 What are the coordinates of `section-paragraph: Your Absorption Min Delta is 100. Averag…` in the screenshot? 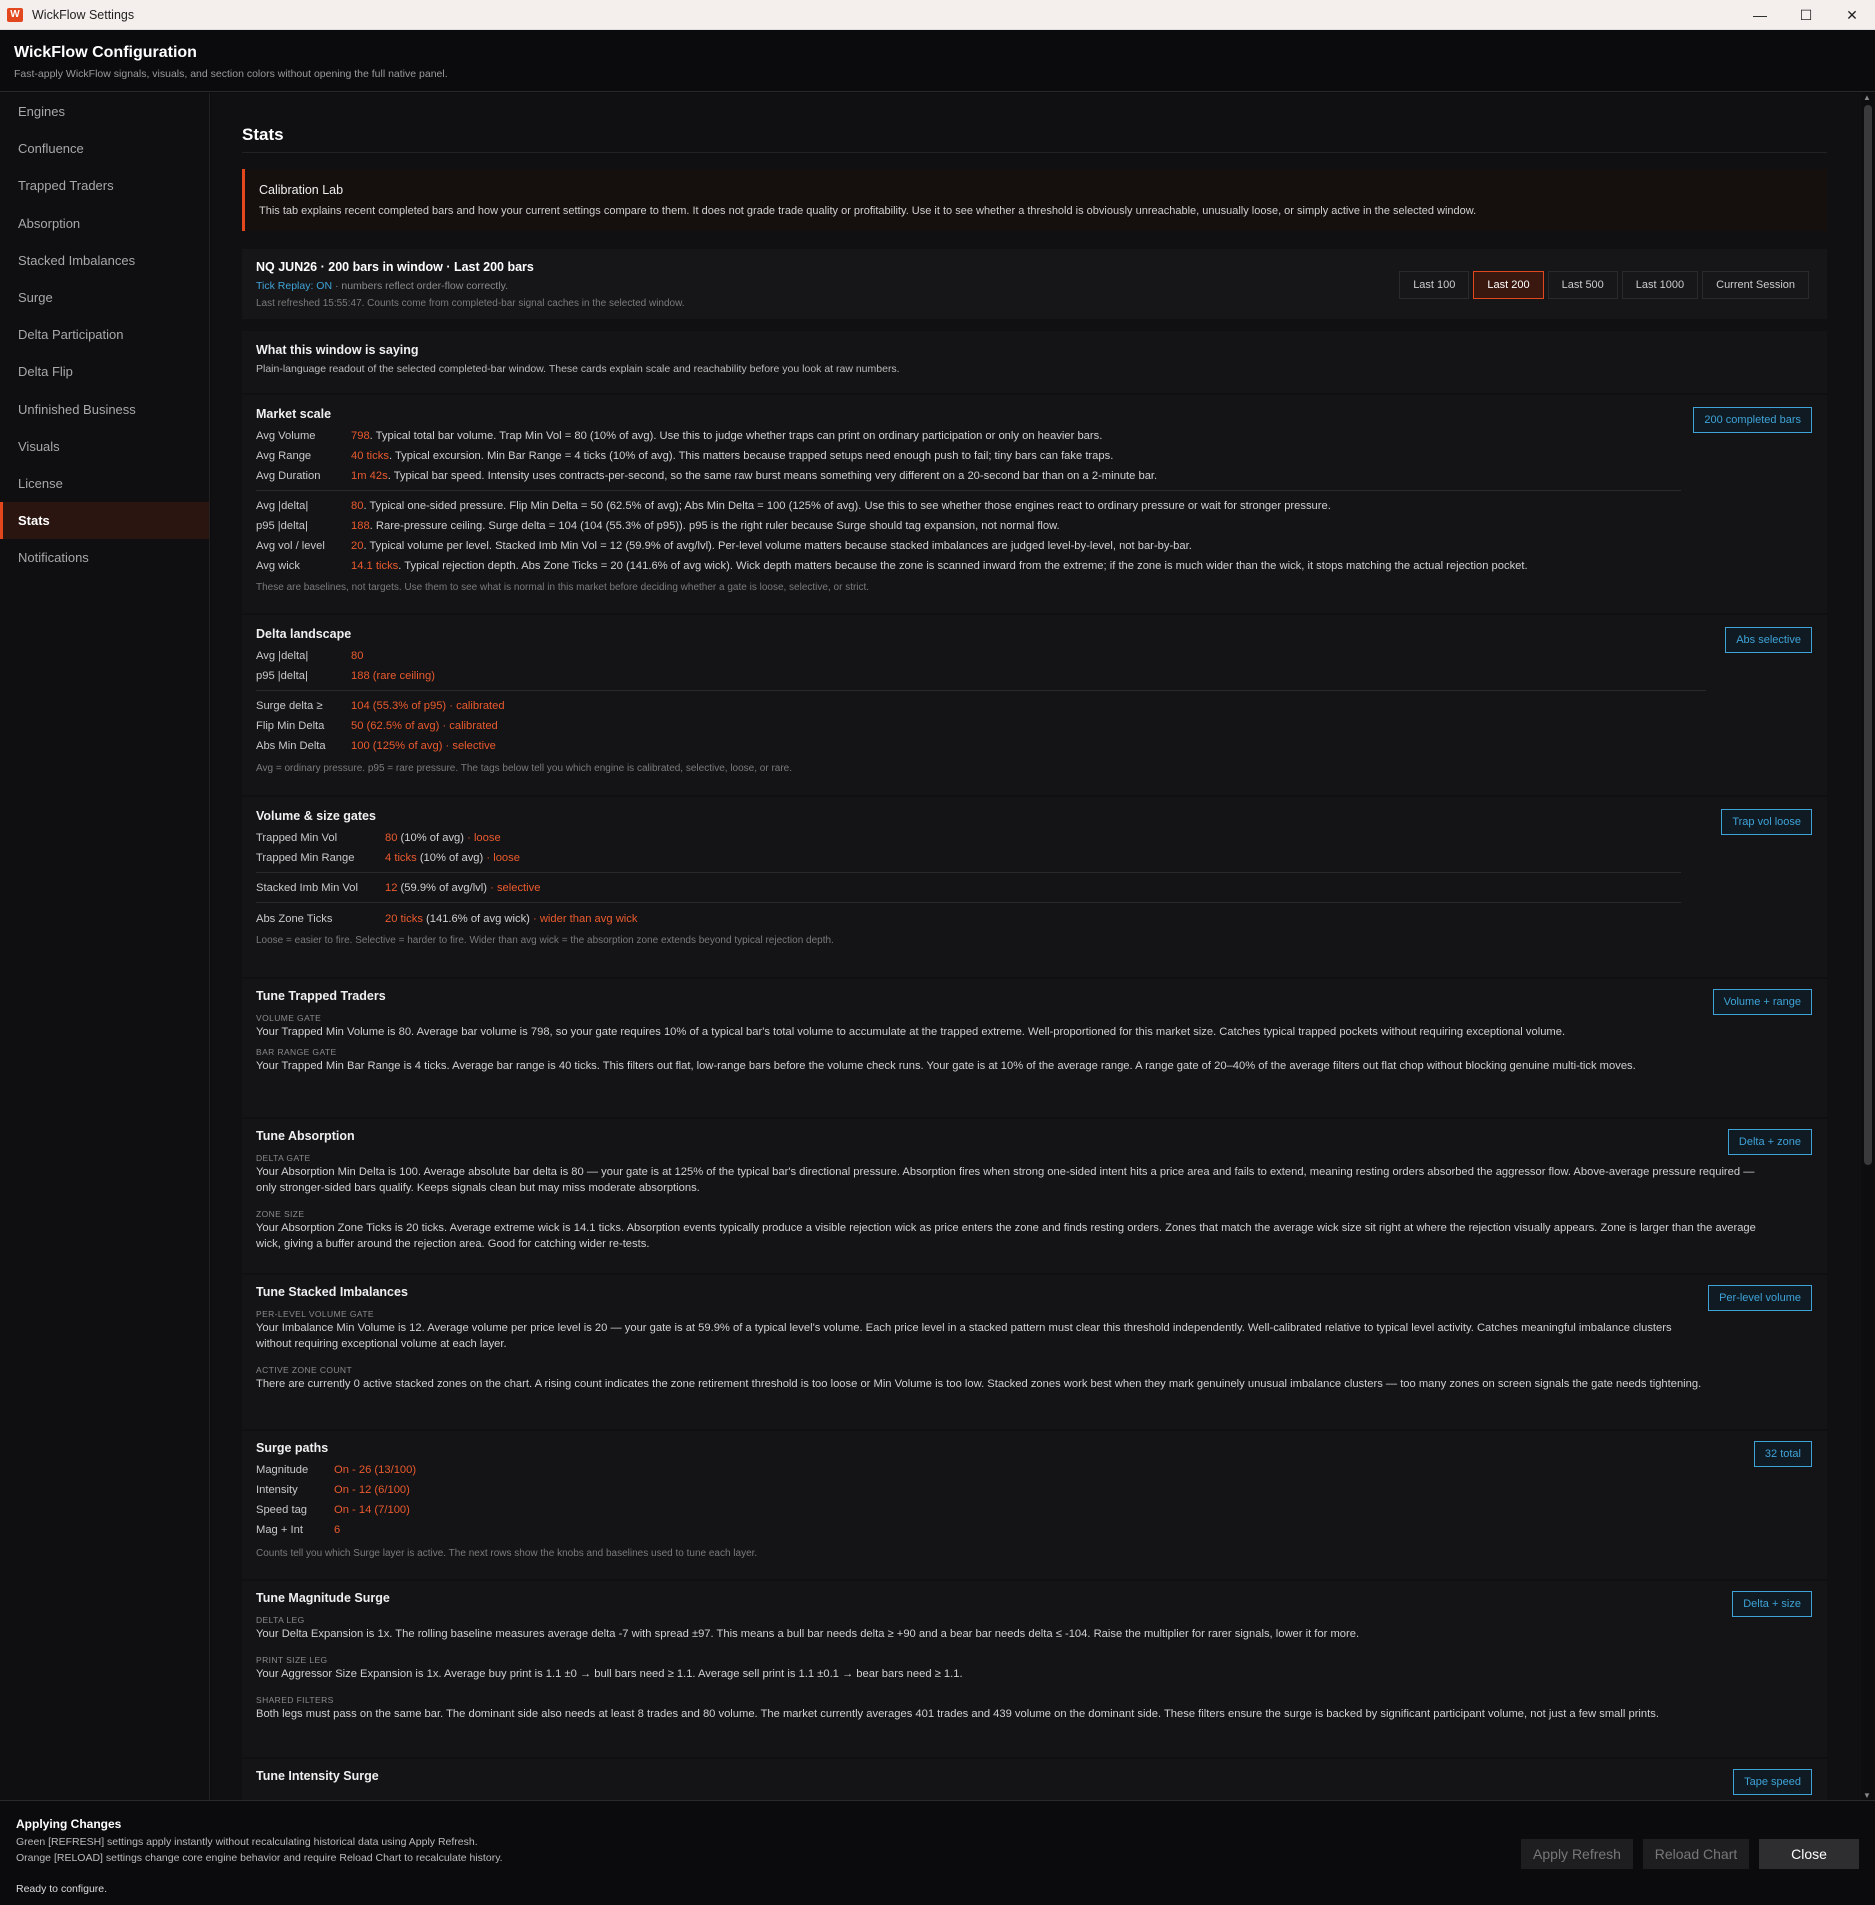 It's located at (1005, 1180).